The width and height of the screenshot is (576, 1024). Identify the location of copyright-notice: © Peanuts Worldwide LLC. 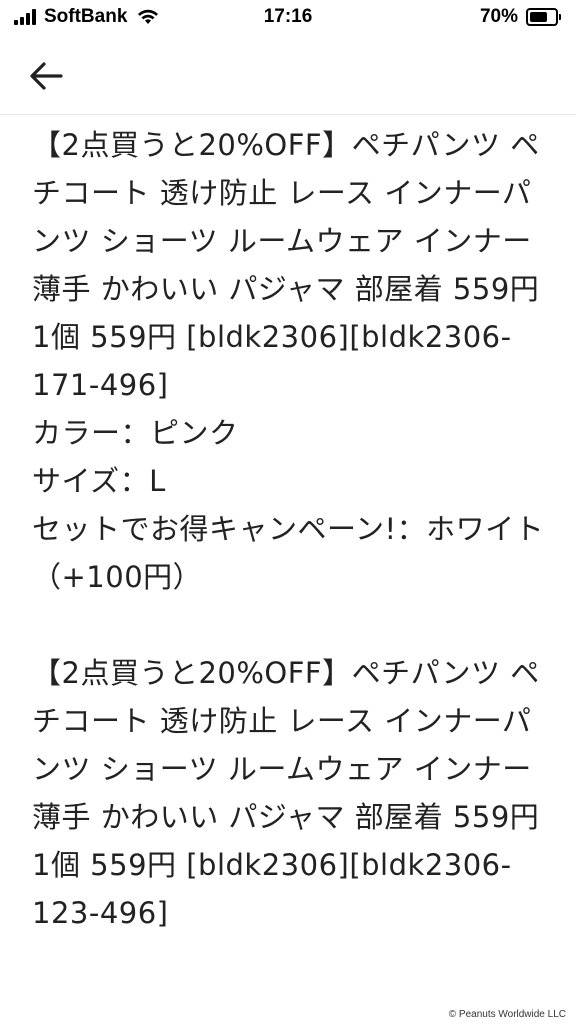
(507, 1014).